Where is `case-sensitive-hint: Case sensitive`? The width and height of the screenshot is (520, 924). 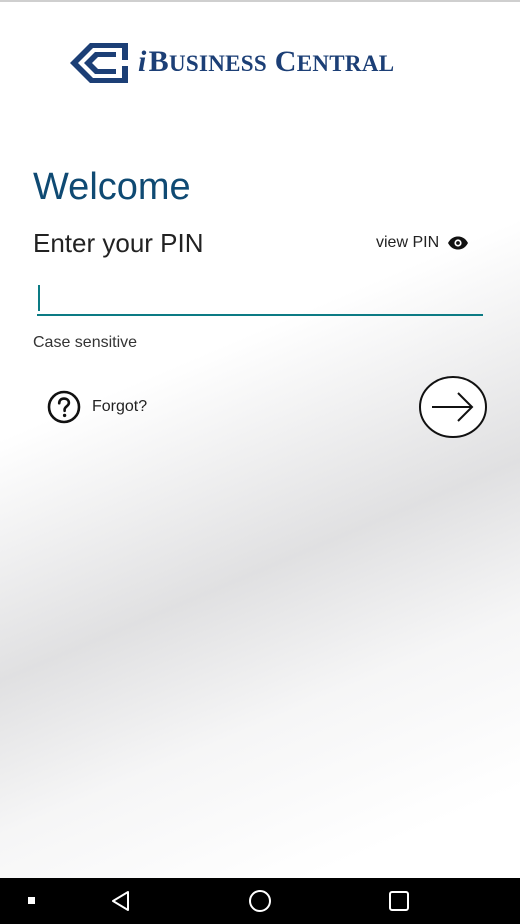 case-sensitive-hint: Case sensitive is located at coordinates (85, 342).